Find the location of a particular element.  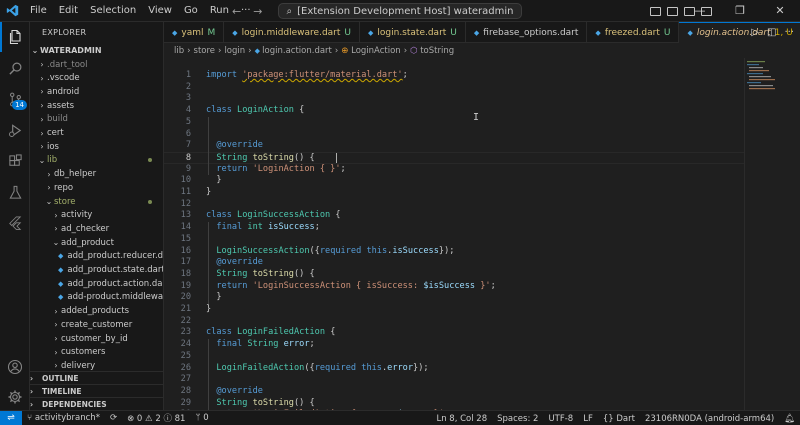

line-number: 7 is located at coordinates (188, 145).